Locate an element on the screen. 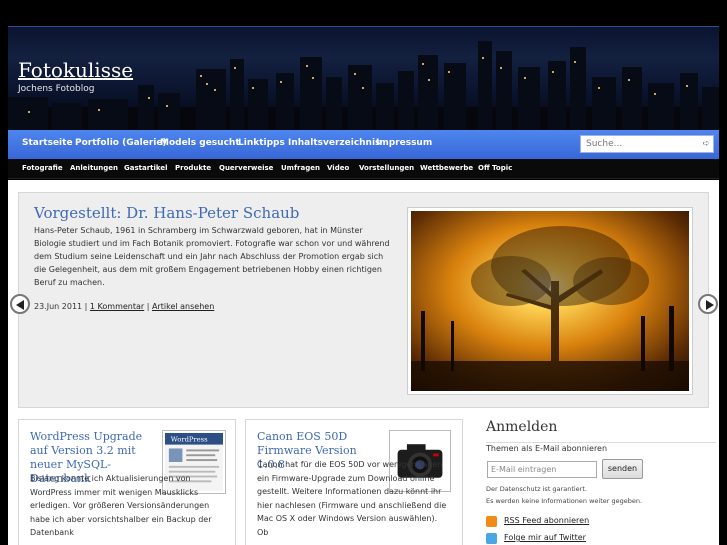 This screenshot has width=727, height=545. sunset-tree-image is located at coordinates (550, 301).